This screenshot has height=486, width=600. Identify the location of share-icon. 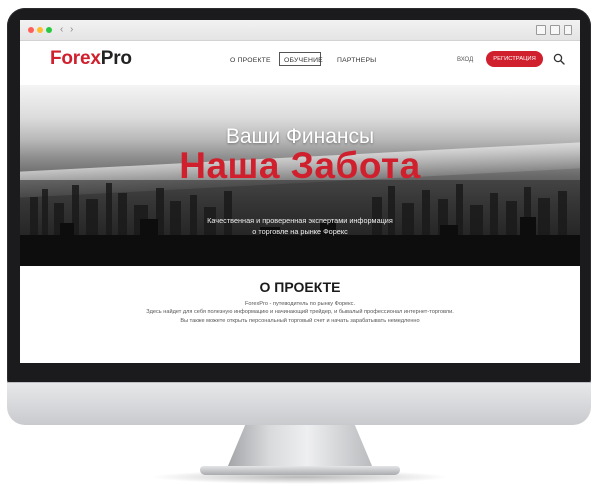
(541, 30).